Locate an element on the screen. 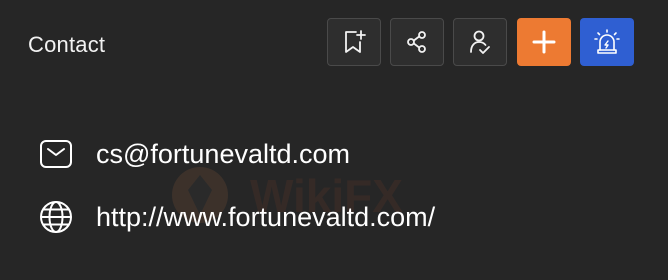  website-link: http://www.fortunevaltd.com/ is located at coordinates (265, 217).